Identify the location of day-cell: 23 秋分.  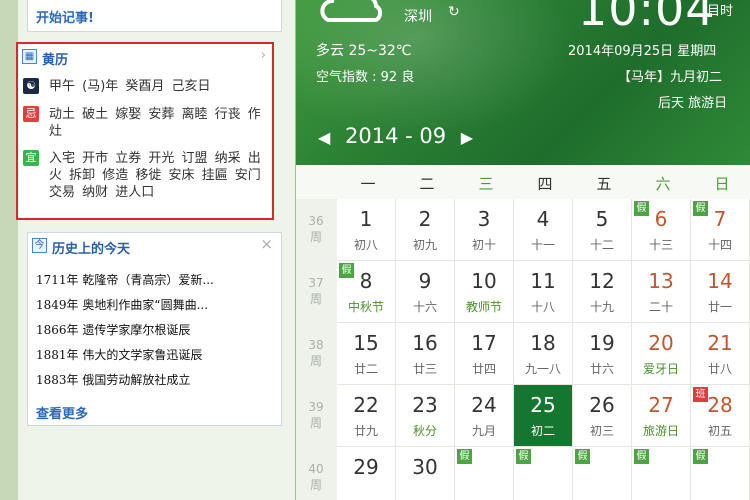
(425, 416).